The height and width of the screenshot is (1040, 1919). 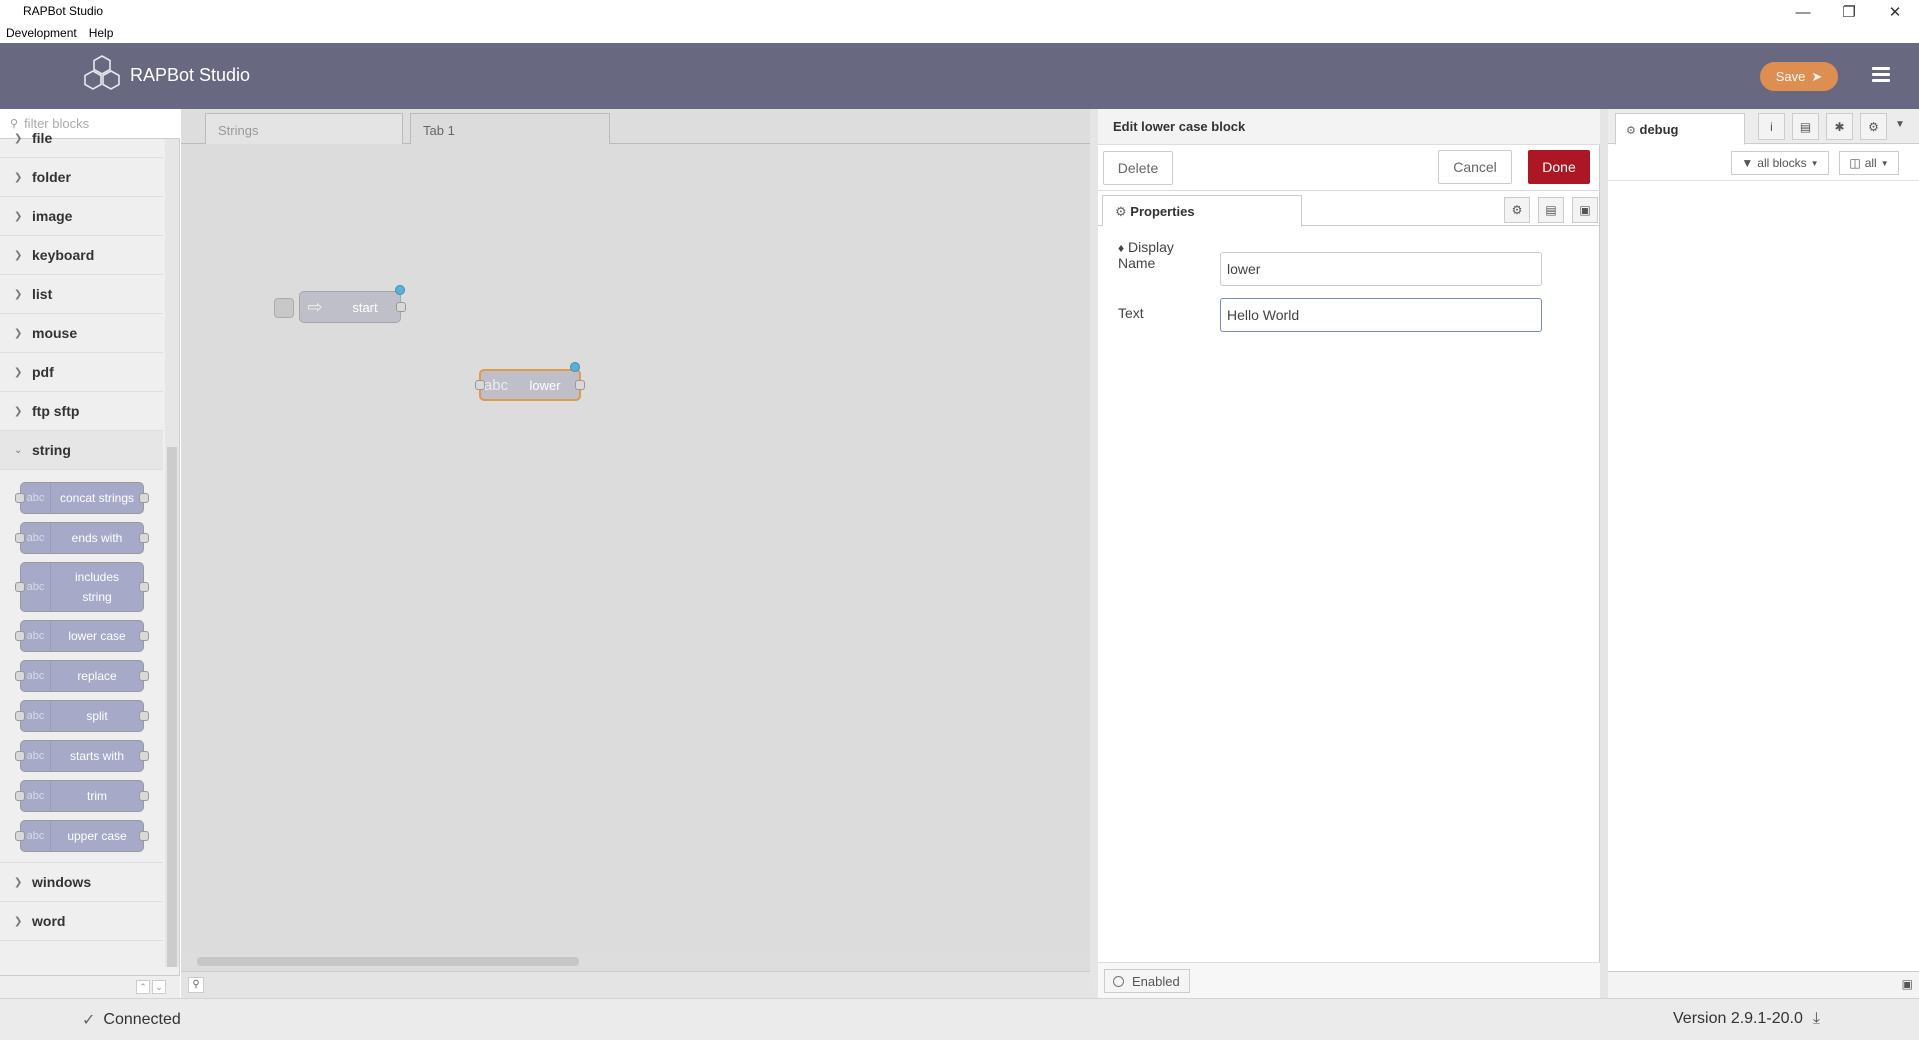 I want to click on category-keyboard: ❯ keyboard, so click(x=81, y=255).